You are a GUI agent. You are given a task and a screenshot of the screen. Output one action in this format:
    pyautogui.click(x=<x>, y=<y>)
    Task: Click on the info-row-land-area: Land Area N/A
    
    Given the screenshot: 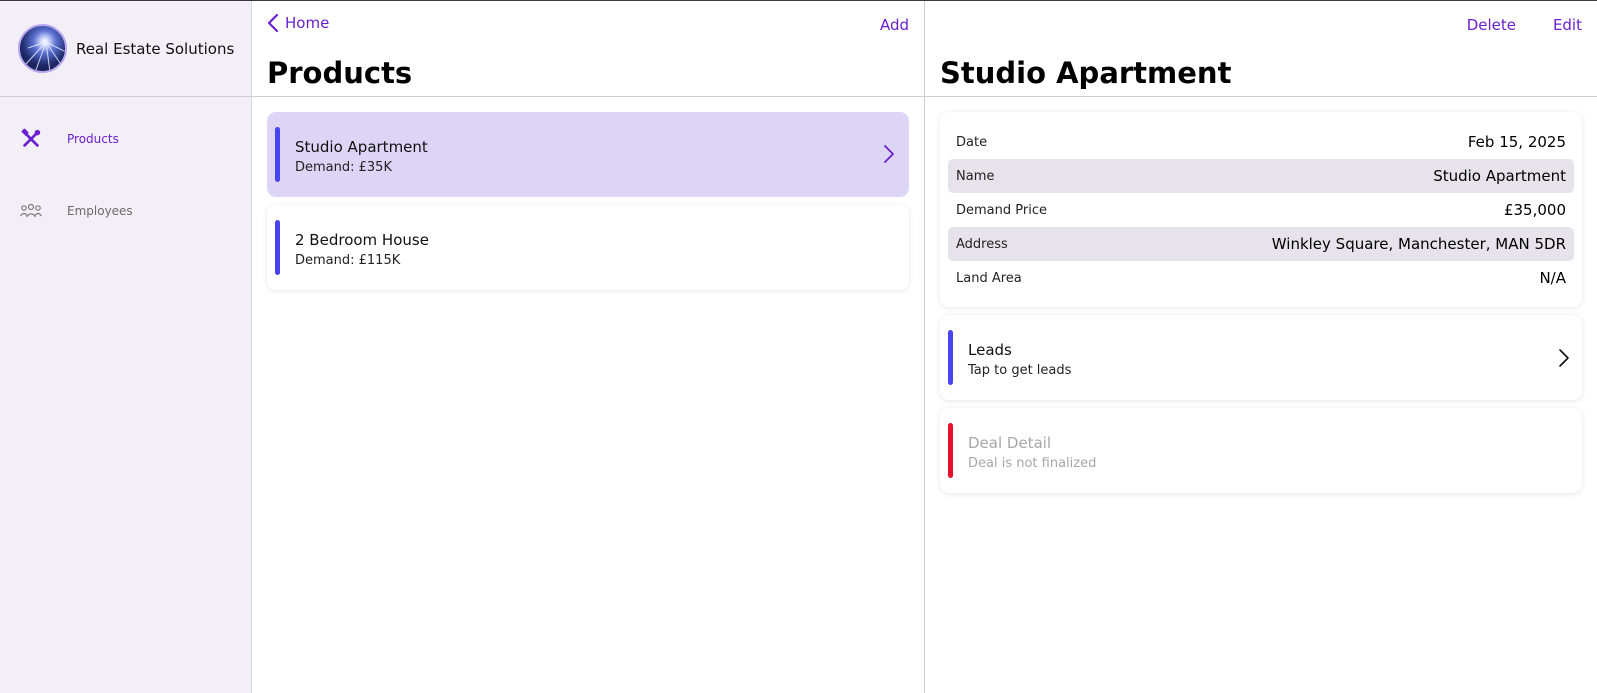 What is the action you would take?
    pyautogui.click(x=1261, y=278)
    